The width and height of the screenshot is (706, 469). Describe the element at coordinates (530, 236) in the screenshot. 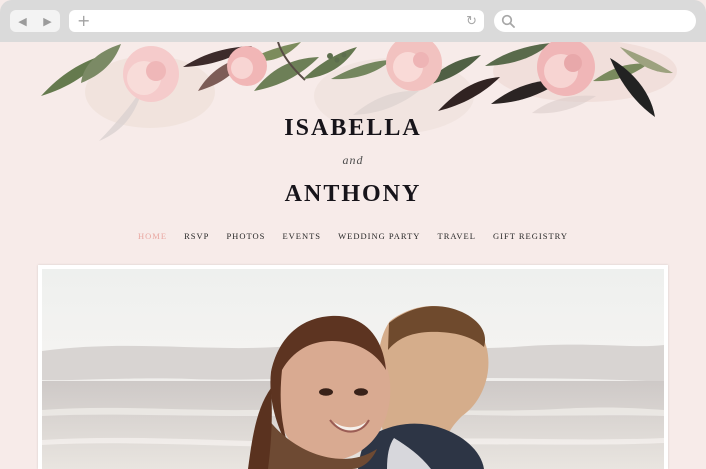

I see `nav-gift-registry: GIFT REGISTRY` at that location.